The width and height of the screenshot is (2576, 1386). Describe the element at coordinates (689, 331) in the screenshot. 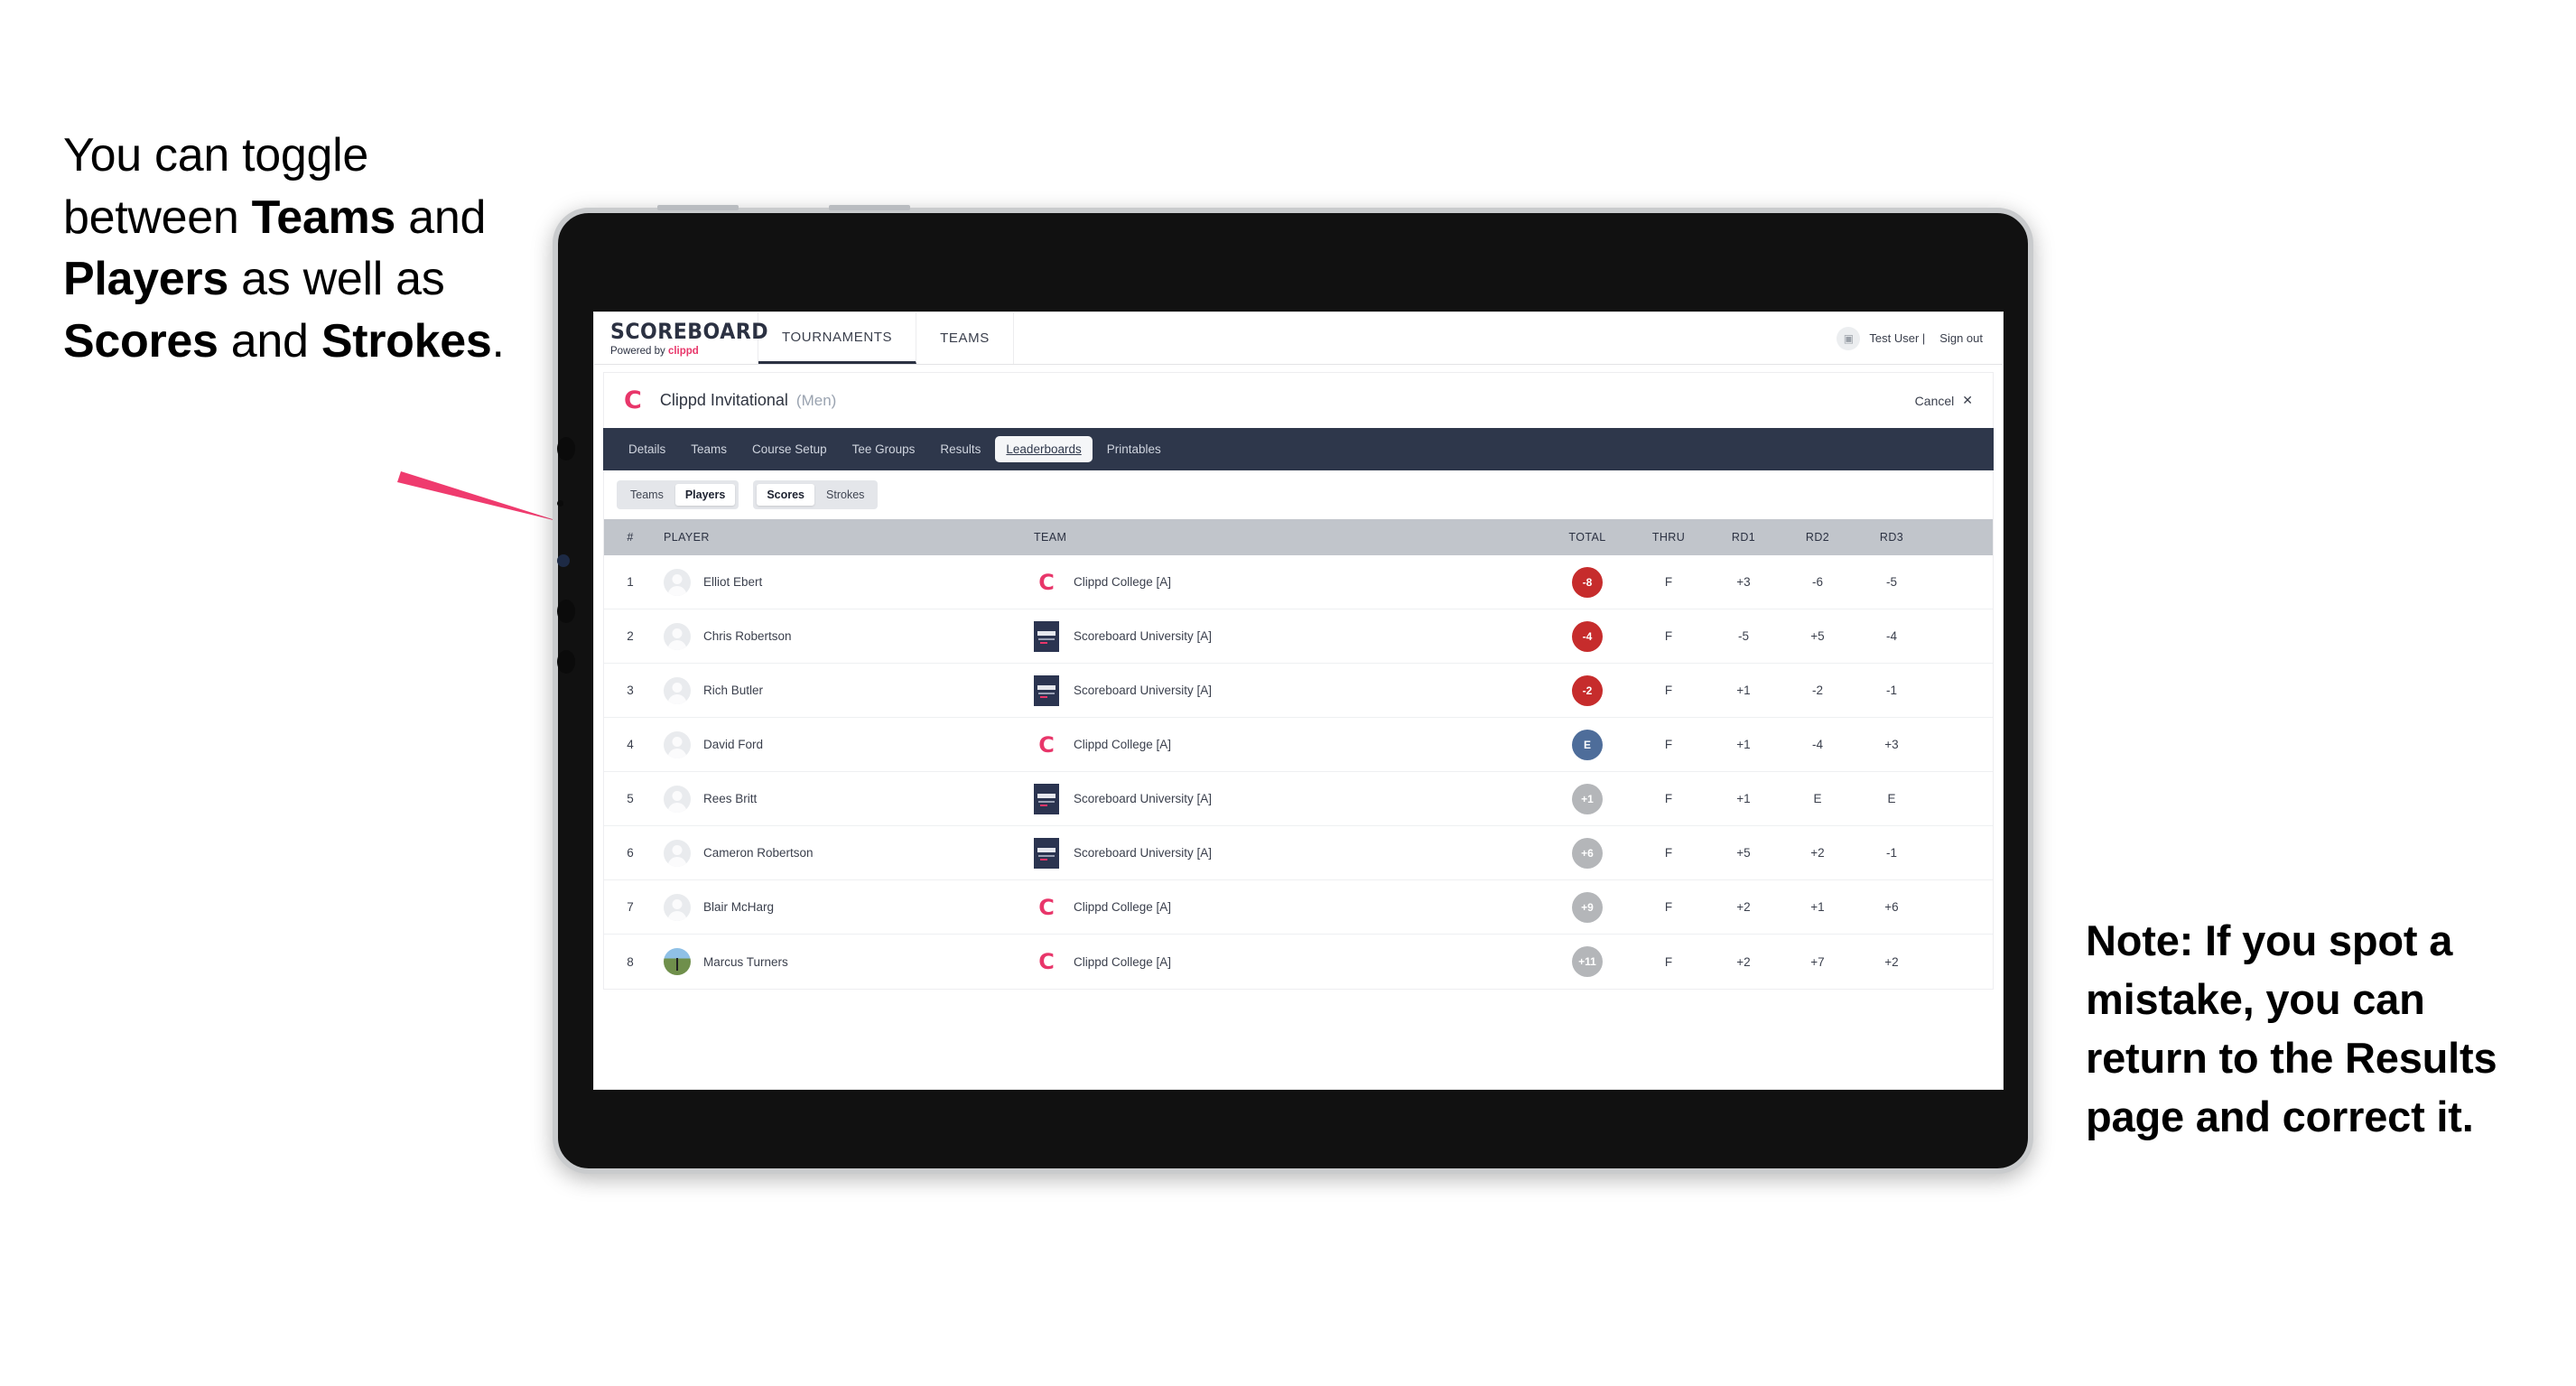

I see `brand-name: SCOREBOARD` at that location.